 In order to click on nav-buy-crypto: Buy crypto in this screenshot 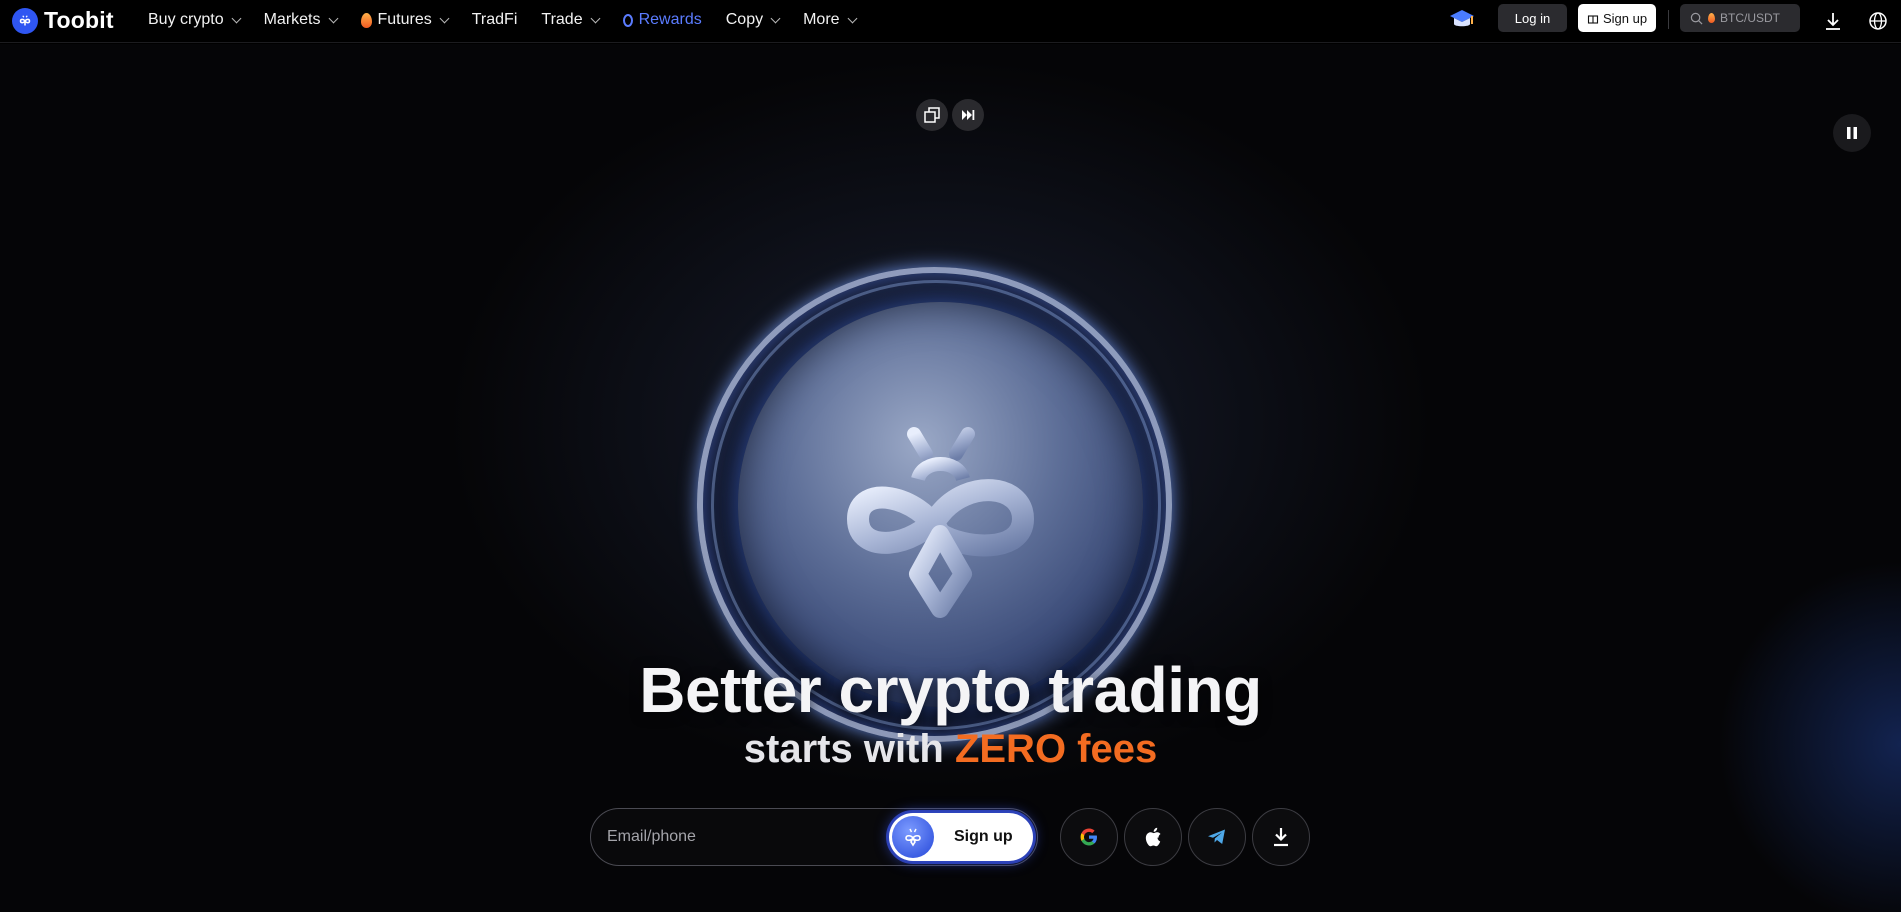, I will do `click(195, 20)`.